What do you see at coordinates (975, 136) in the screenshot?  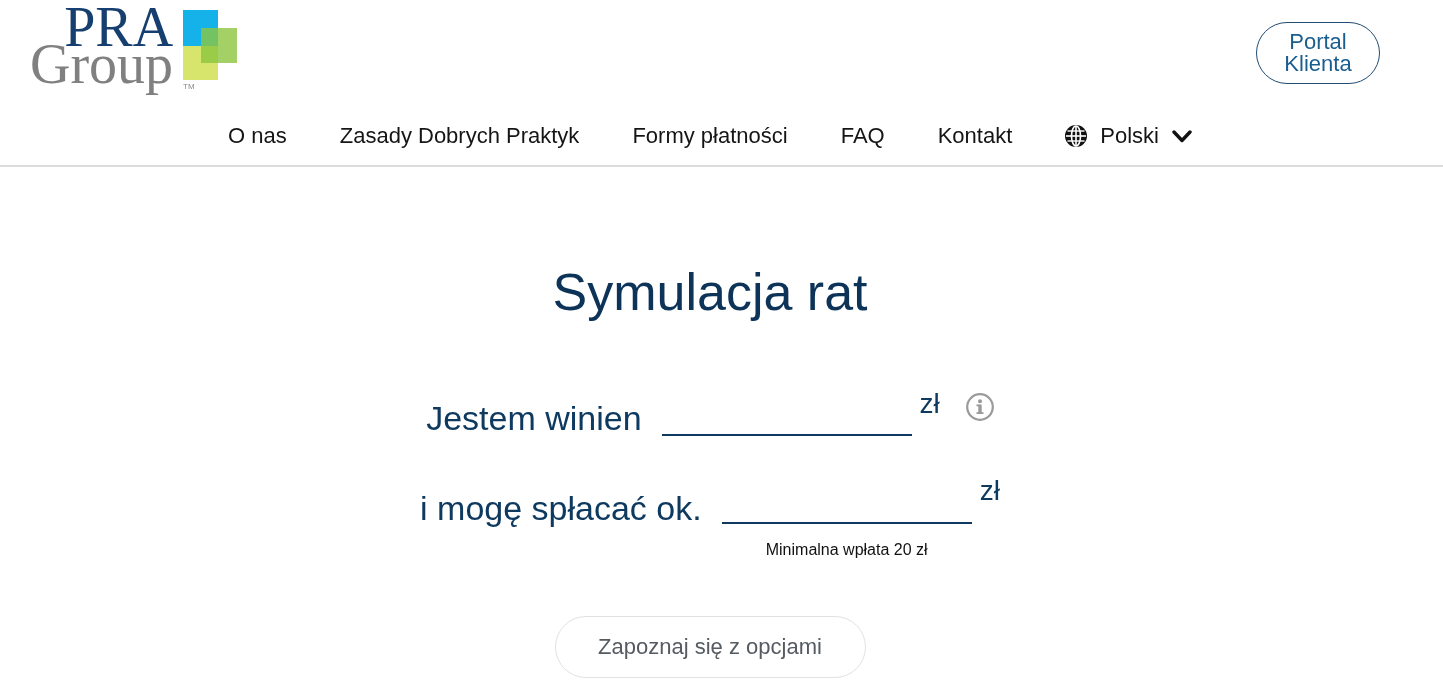 I see `nav-link: Kontakt` at bounding box center [975, 136].